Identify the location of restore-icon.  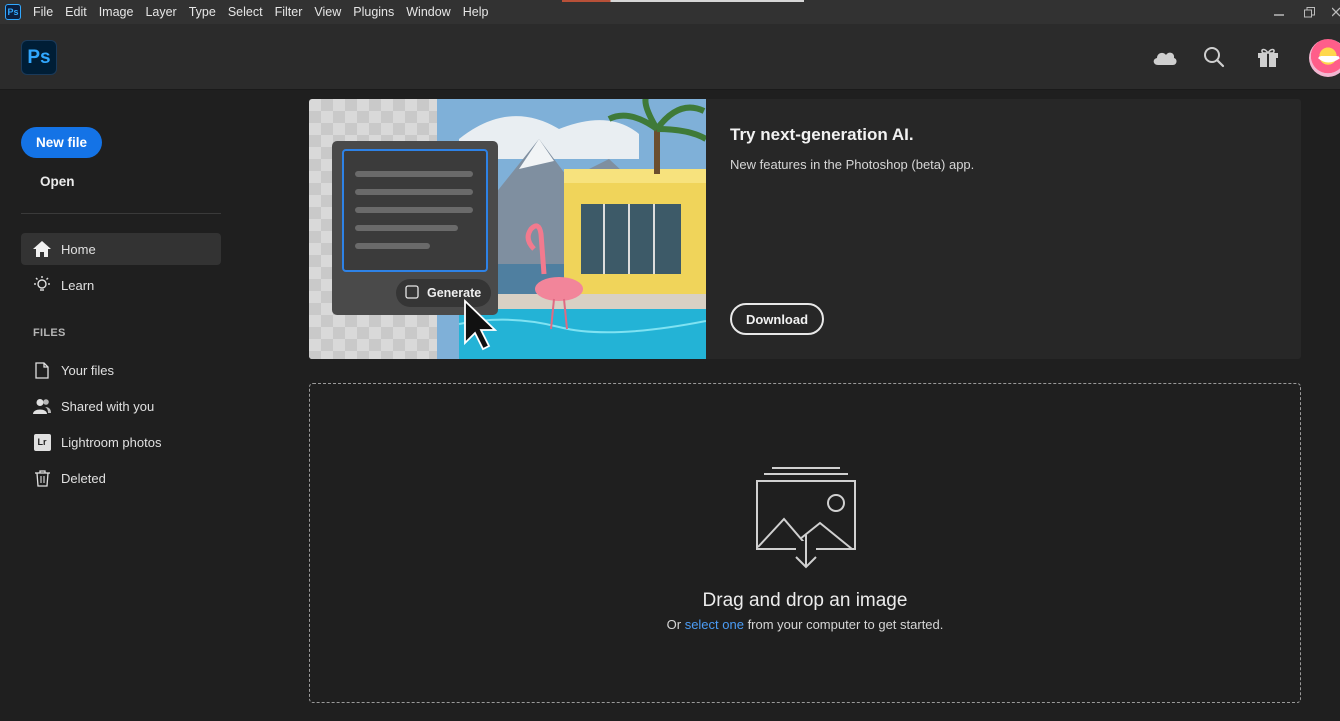
(1309, 12).